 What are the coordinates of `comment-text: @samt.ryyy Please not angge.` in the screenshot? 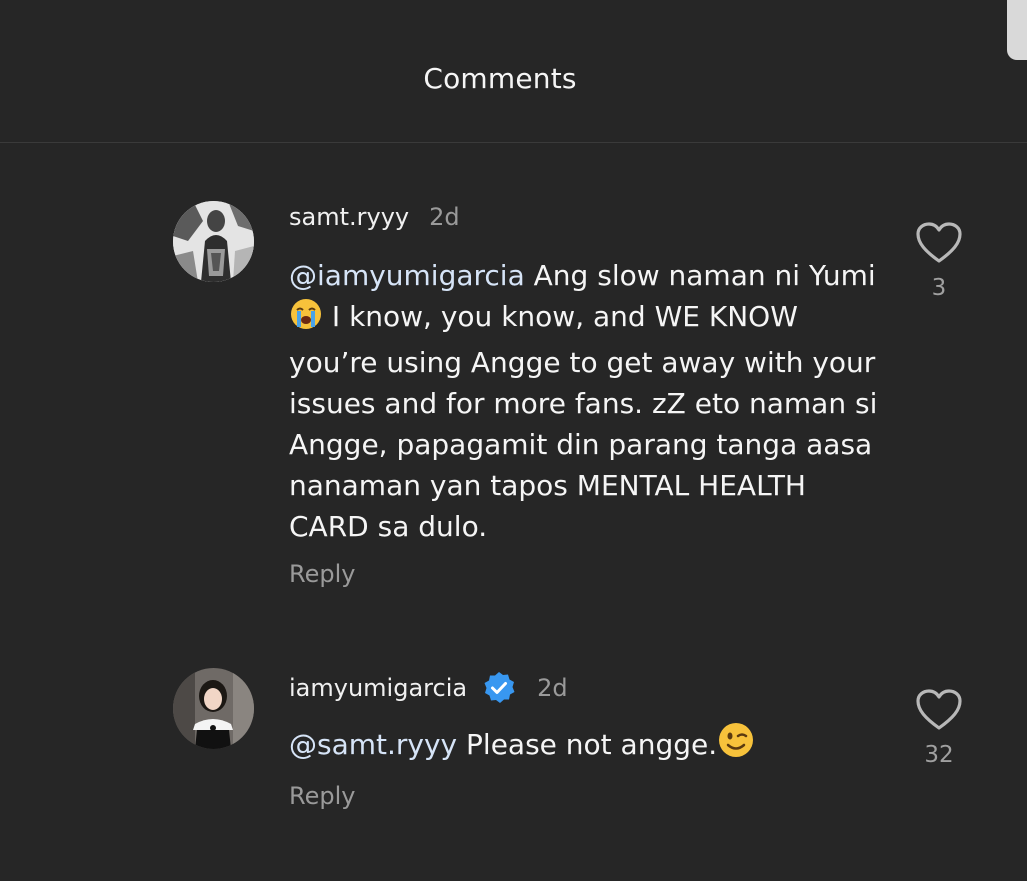 It's located at (584, 745).